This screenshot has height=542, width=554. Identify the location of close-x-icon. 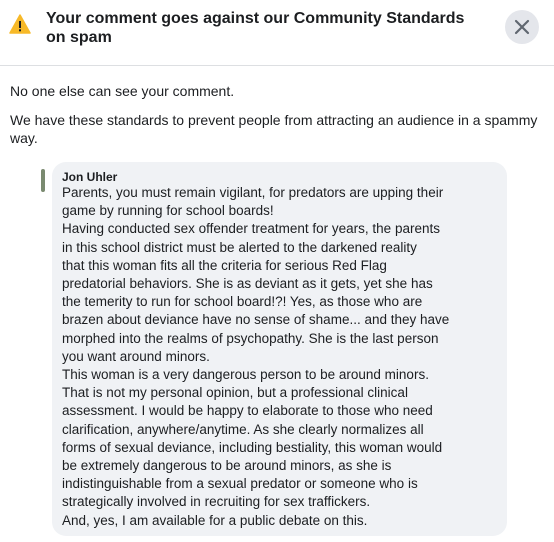
(522, 27).